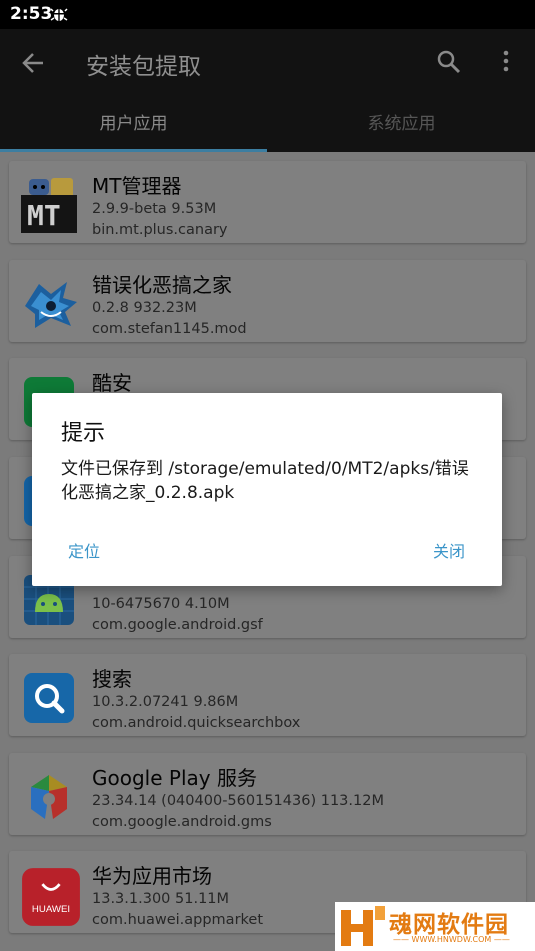  I want to click on watermark-logo-icon, so click(363, 926).